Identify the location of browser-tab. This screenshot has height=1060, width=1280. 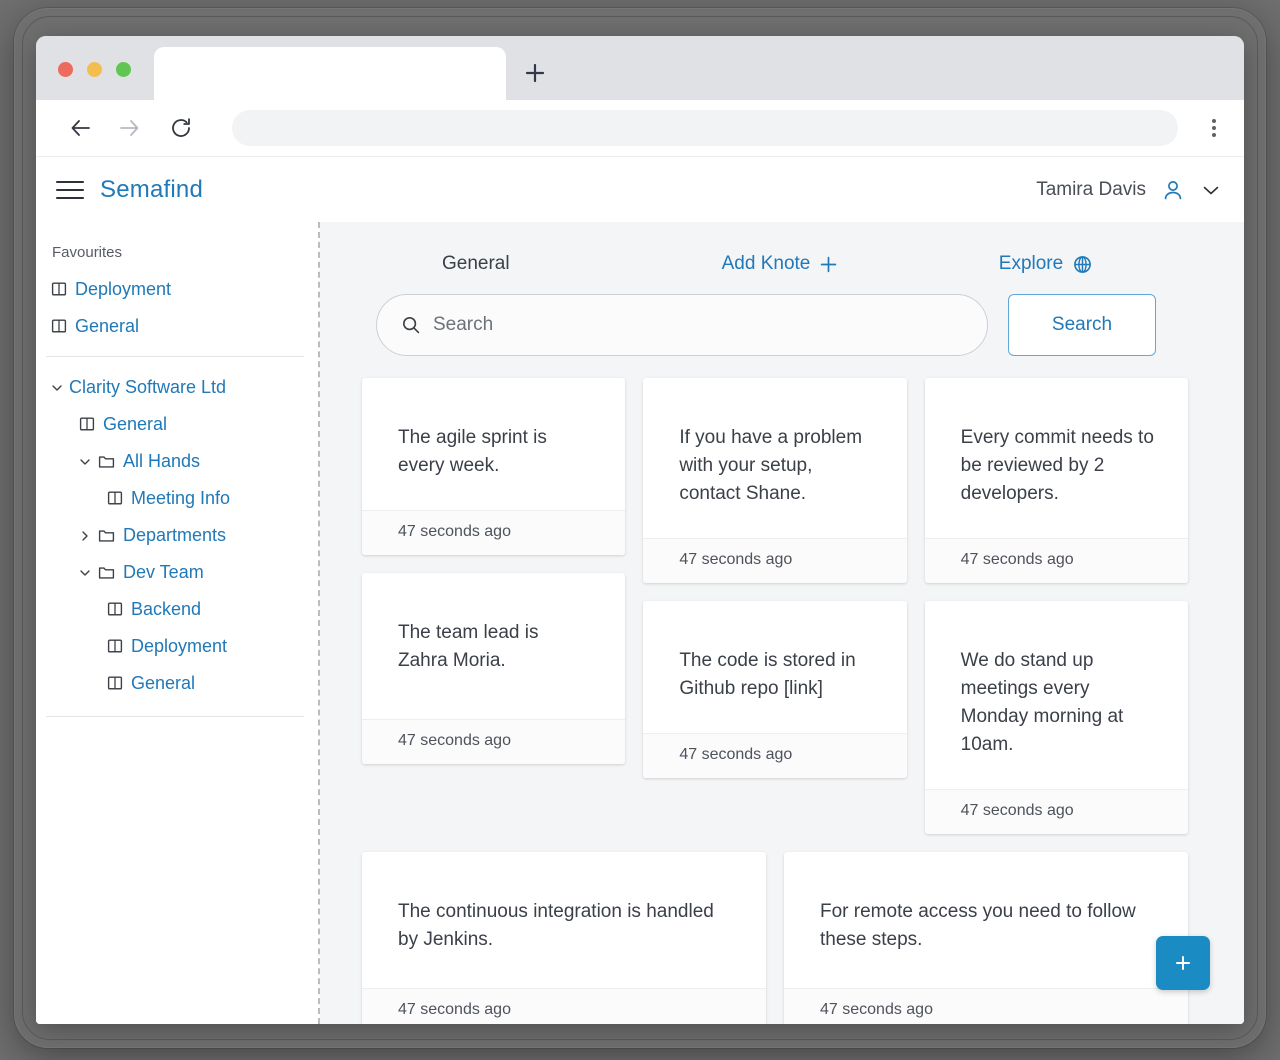
(330, 73).